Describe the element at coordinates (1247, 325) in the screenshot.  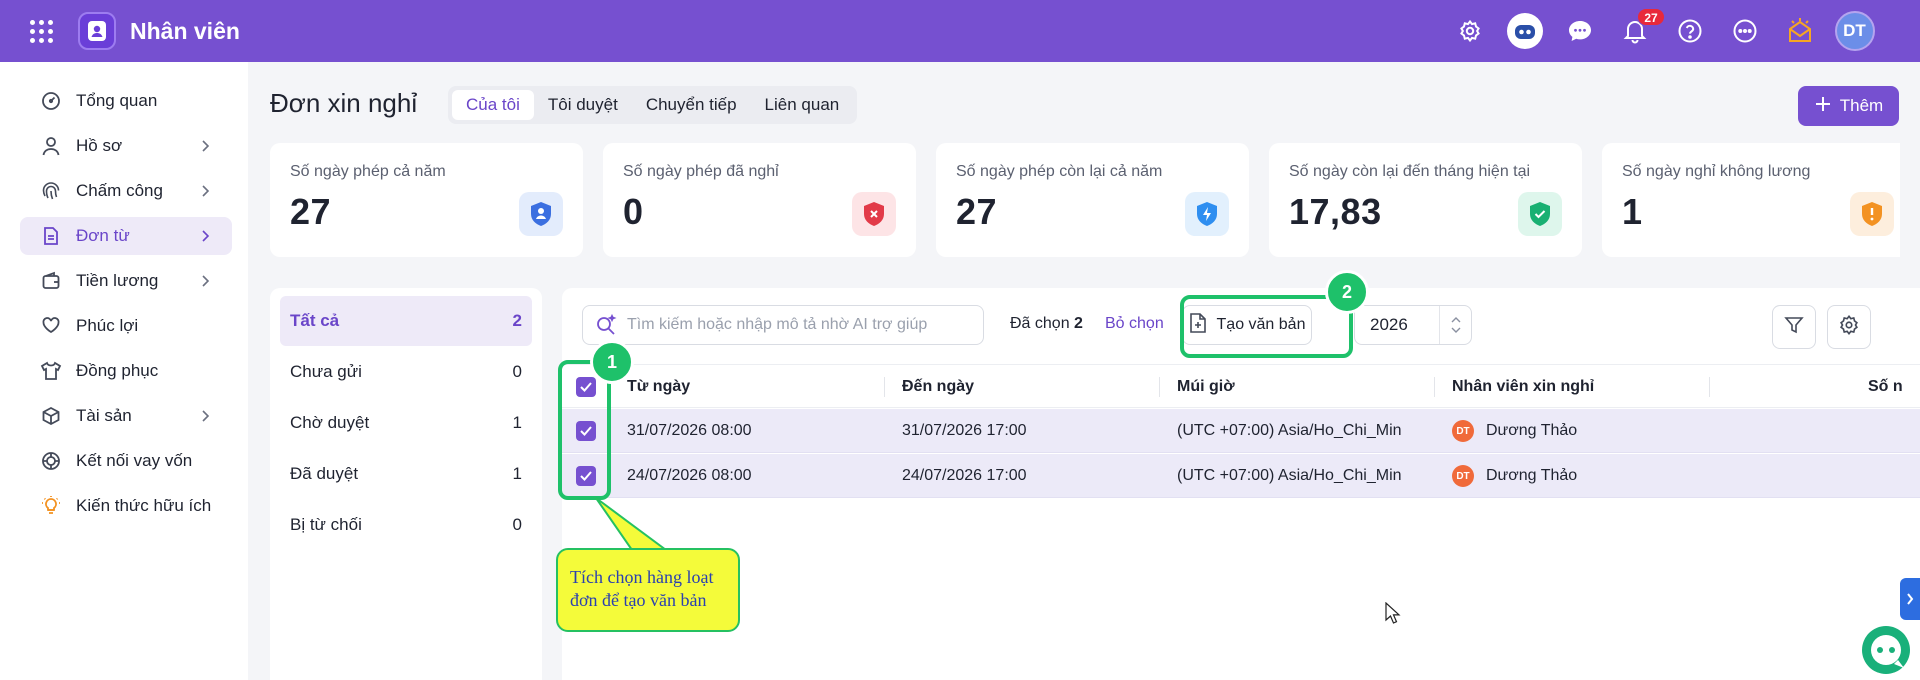
I see `create-document-button: Tạo văn bản` at that location.